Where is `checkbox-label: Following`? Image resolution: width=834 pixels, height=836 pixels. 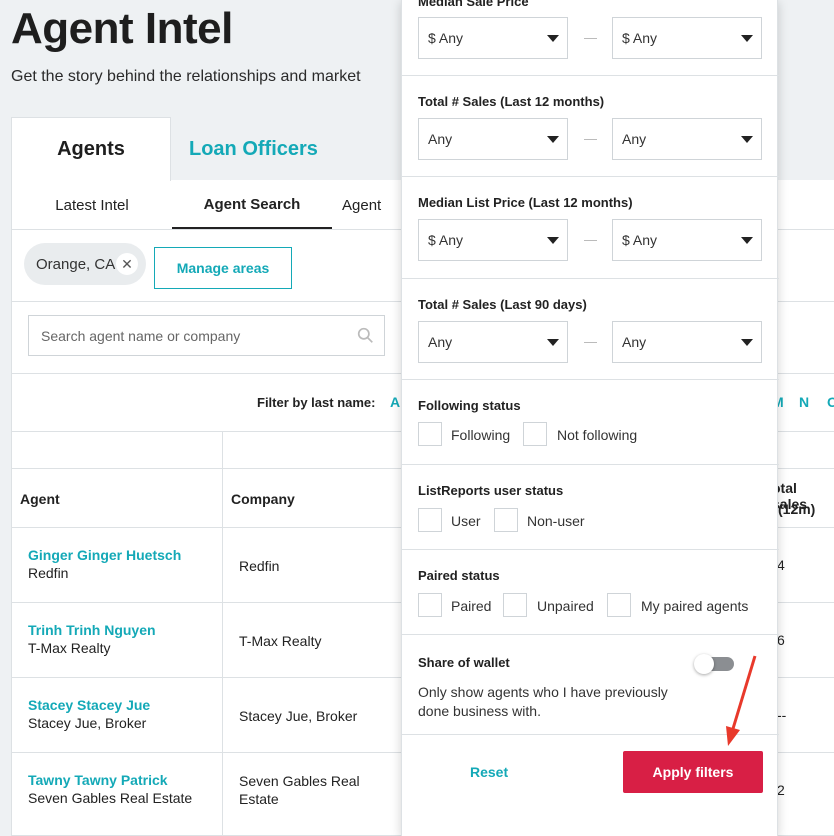
checkbox-label: Following is located at coordinates (481, 435).